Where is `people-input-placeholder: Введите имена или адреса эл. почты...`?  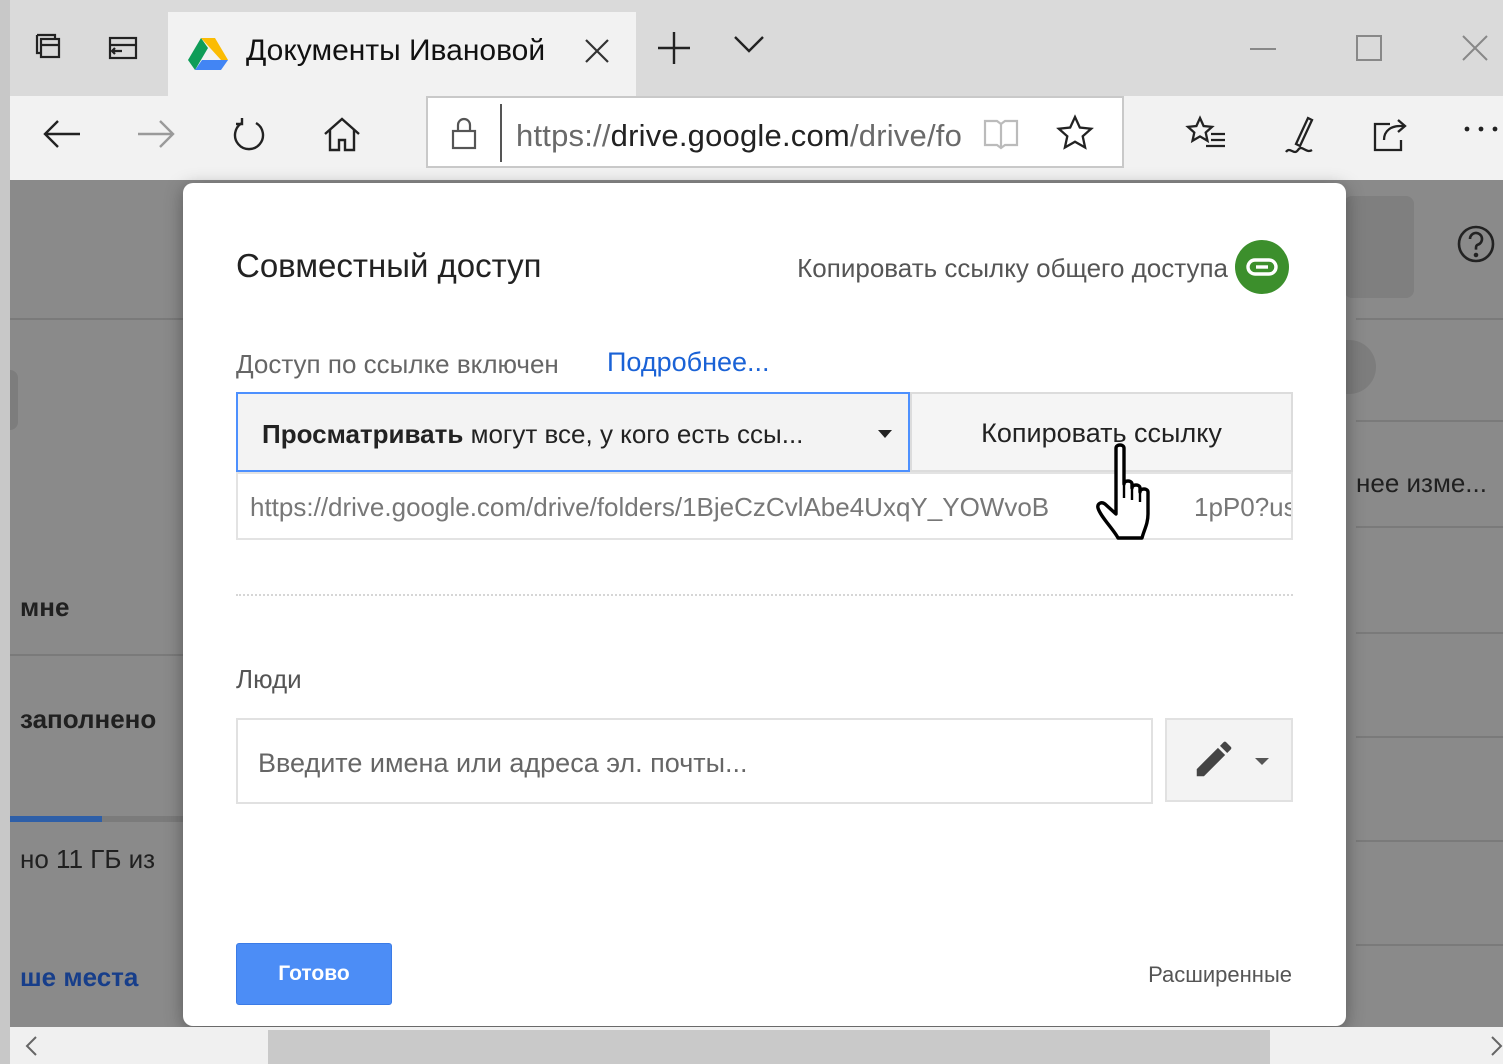
people-input-placeholder: Введите имена или адреса эл. почты... is located at coordinates (503, 763).